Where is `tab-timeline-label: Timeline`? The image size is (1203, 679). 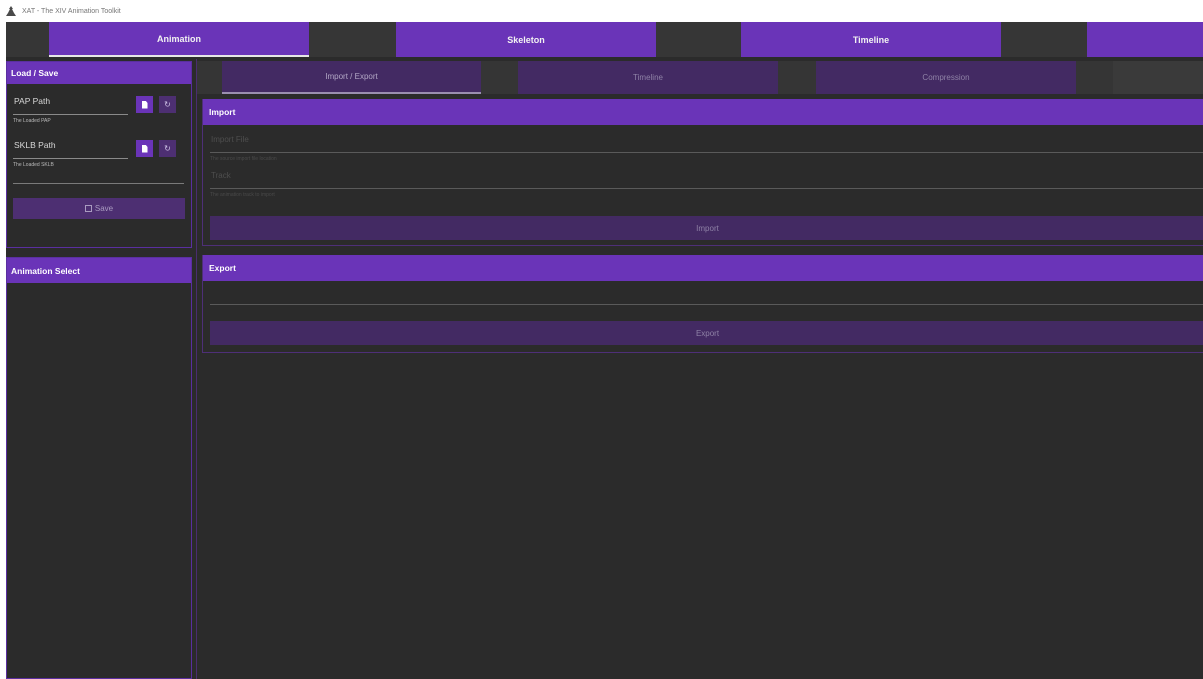 tab-timeline-label: Timeline is located at coordinates (871, 39).